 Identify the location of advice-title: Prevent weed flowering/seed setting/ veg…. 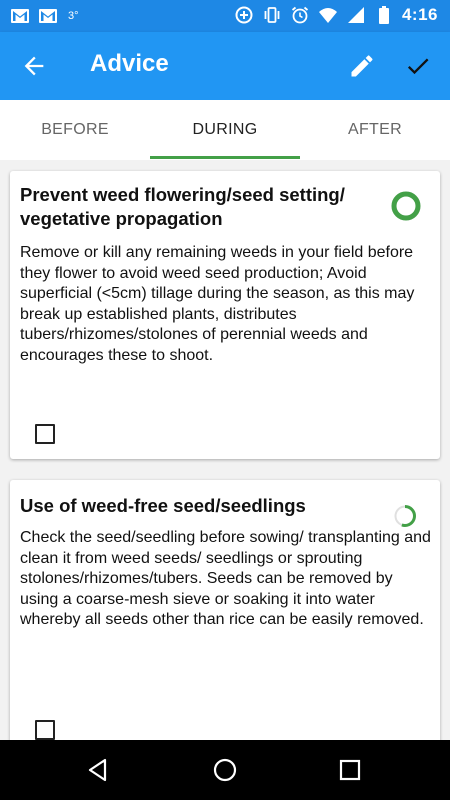
(182, 206).